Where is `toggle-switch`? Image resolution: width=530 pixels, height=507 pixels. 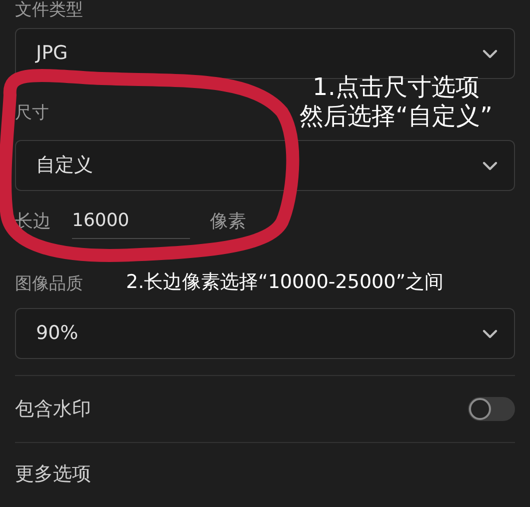 toggle-switch is located at coordinates (491, 409).